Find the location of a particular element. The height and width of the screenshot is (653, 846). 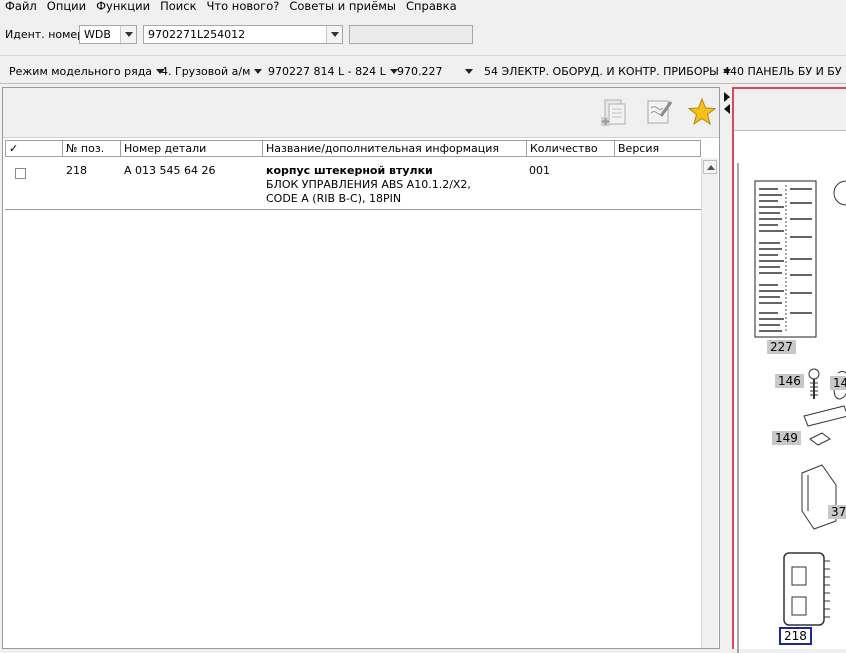

breadcrumb-mode: Режим модельного ряда is located at coordinates (86, 71).